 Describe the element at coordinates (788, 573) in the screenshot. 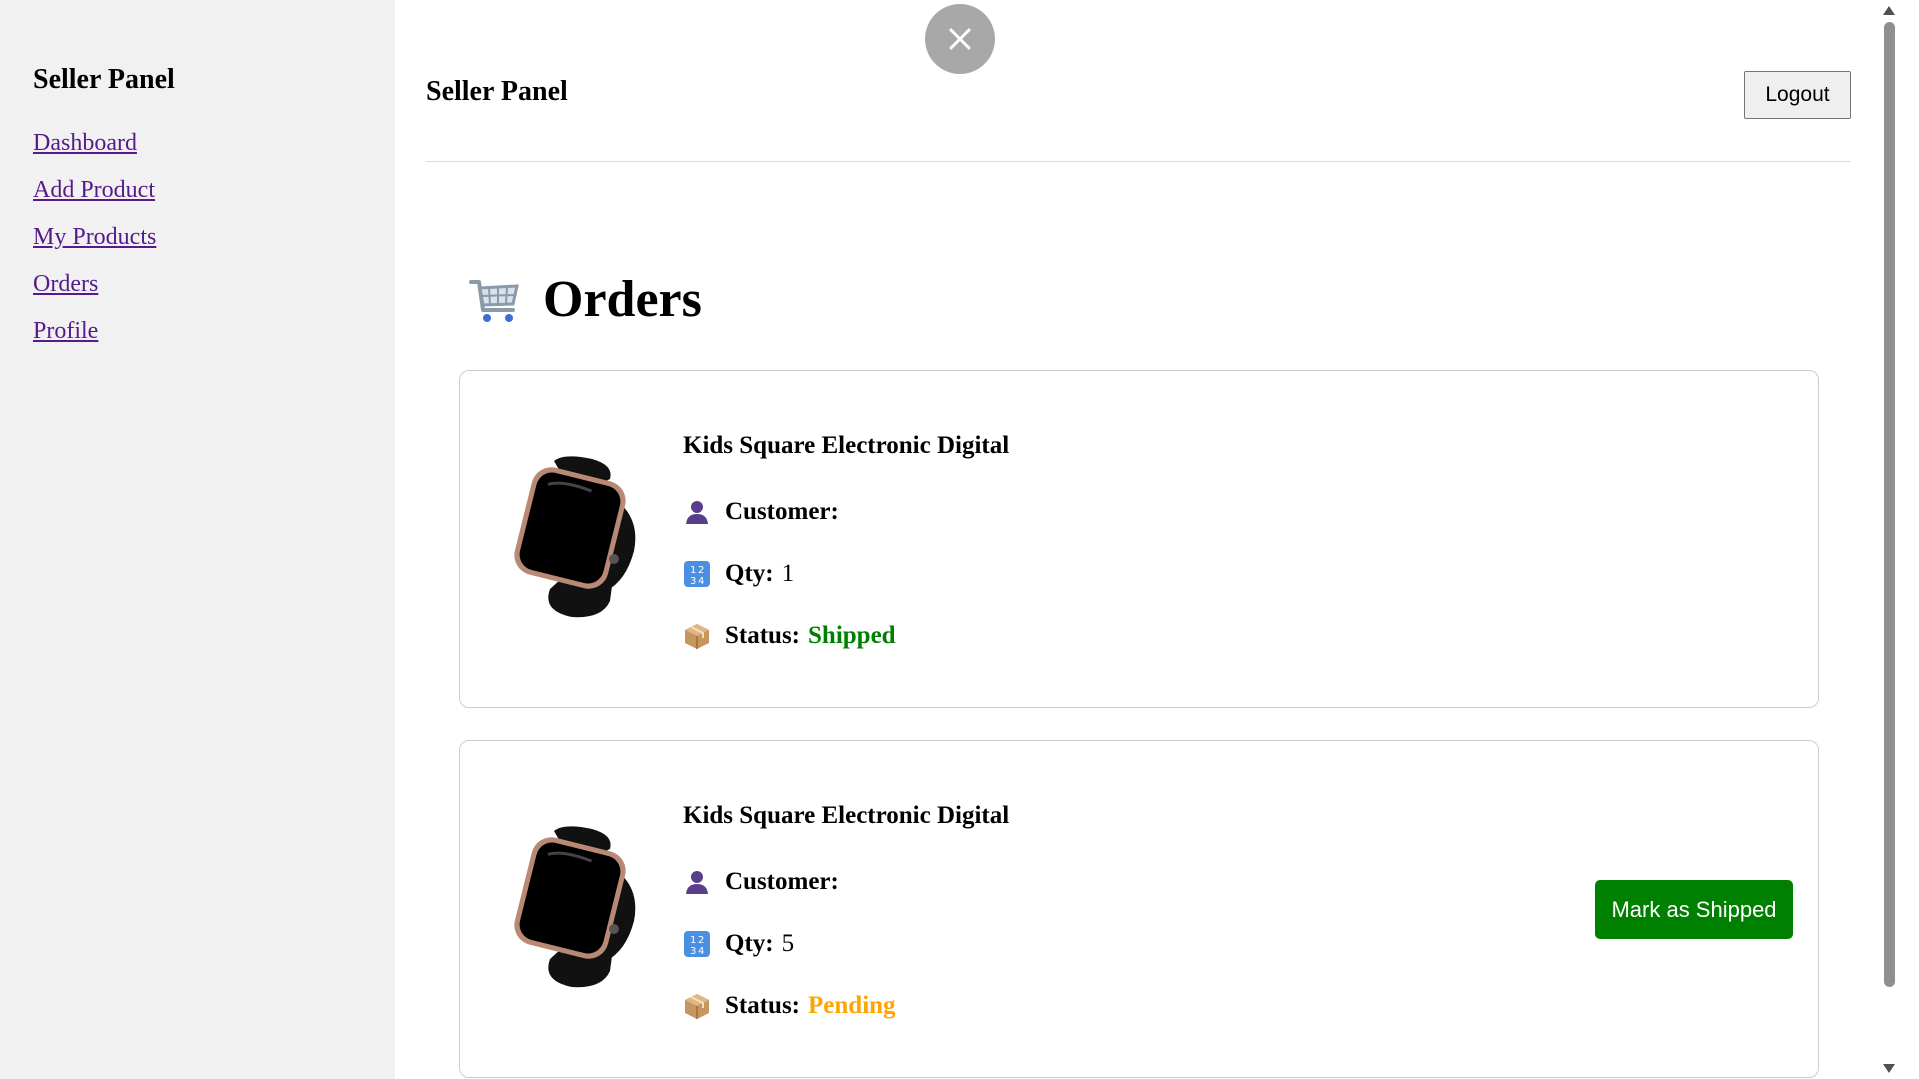

I see `qty-value: 1` at that location.